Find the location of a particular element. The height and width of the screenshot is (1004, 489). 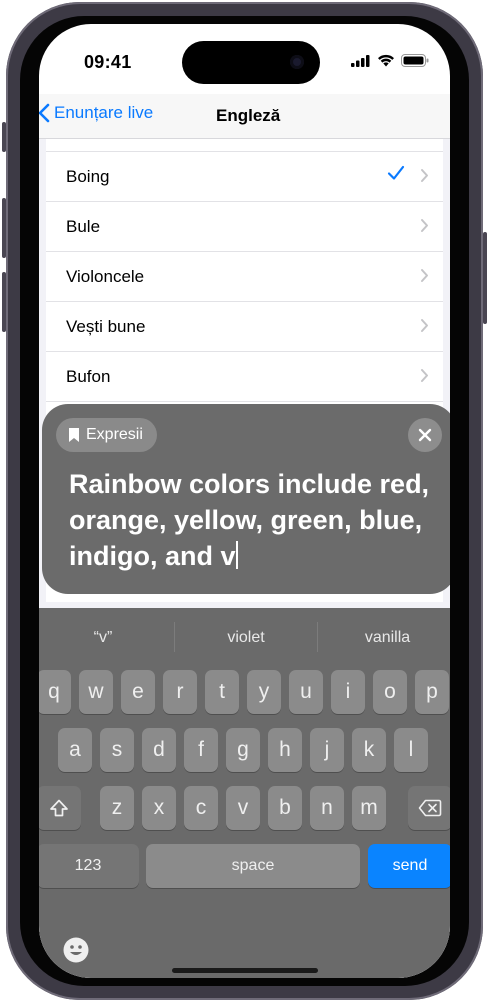

key-h: h is located at coordinates (285, 750).